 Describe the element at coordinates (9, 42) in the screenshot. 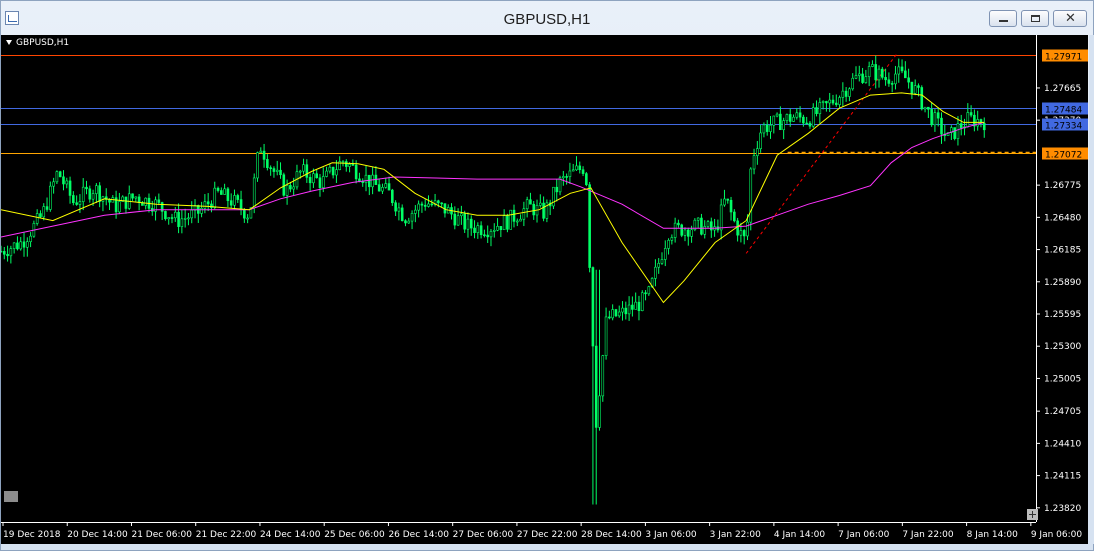

I see `dropdown-triangle-icon` at that location.